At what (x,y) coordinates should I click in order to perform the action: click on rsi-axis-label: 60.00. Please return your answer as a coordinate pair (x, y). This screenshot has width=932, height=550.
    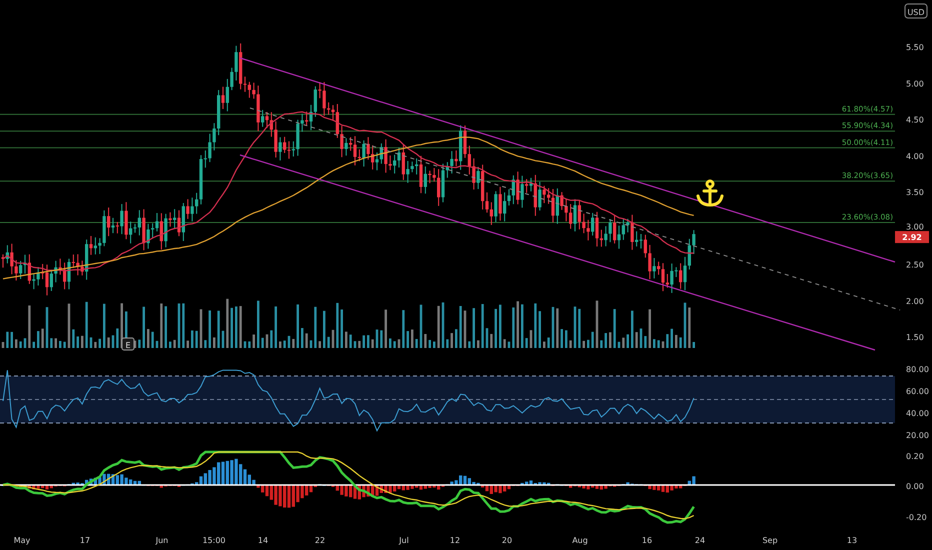
    Looking at the image, I should click on (917, 391).